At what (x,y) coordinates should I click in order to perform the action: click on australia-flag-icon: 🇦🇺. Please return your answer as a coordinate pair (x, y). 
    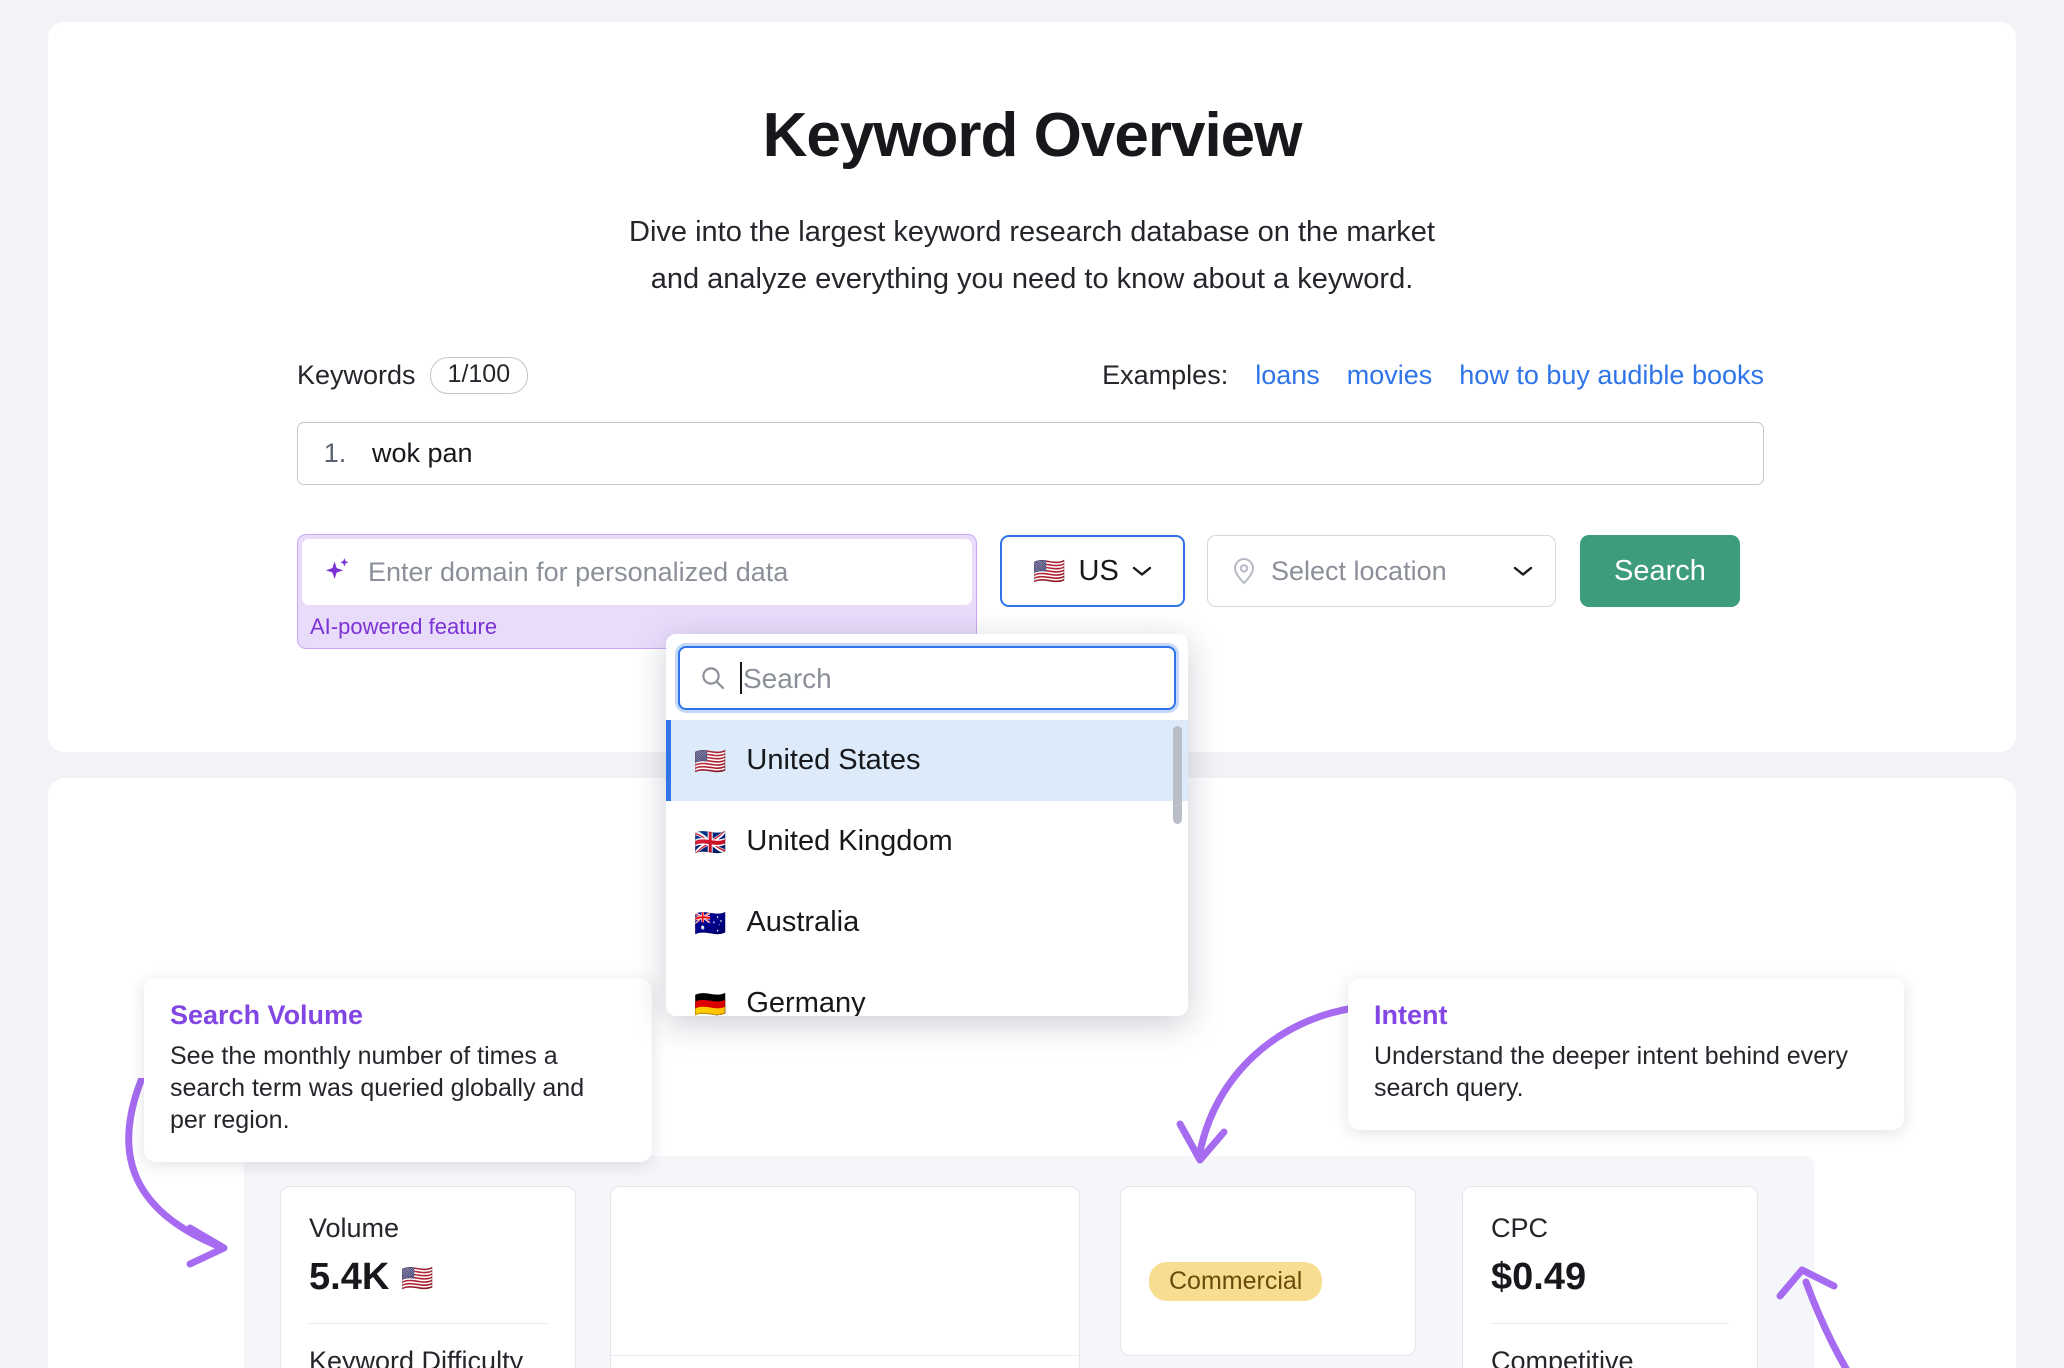
    Looking at the image, I should click on (710, 922).